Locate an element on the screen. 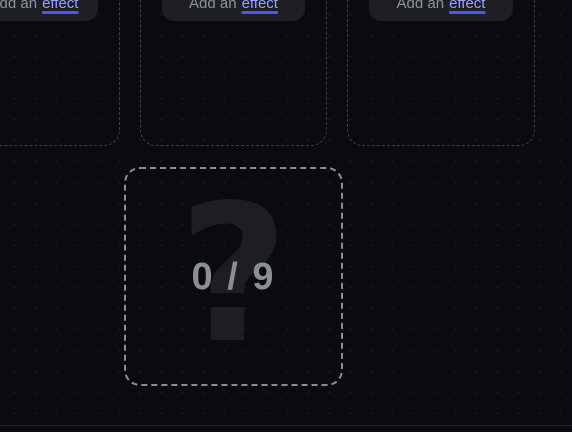  add-effect-link-1: effect is located at coordinates (60, 5).